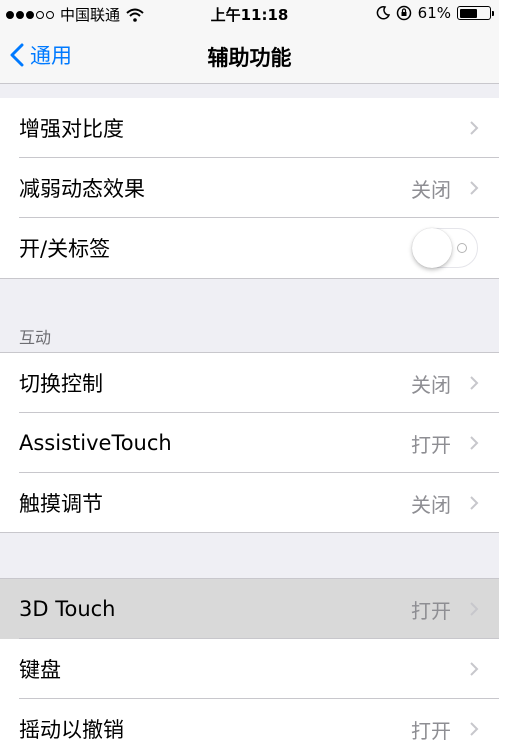  What do you see at coordinates (61, 384) in the screenshot?
I see `row-label: 切换控制` at bounding box center [61, 384].